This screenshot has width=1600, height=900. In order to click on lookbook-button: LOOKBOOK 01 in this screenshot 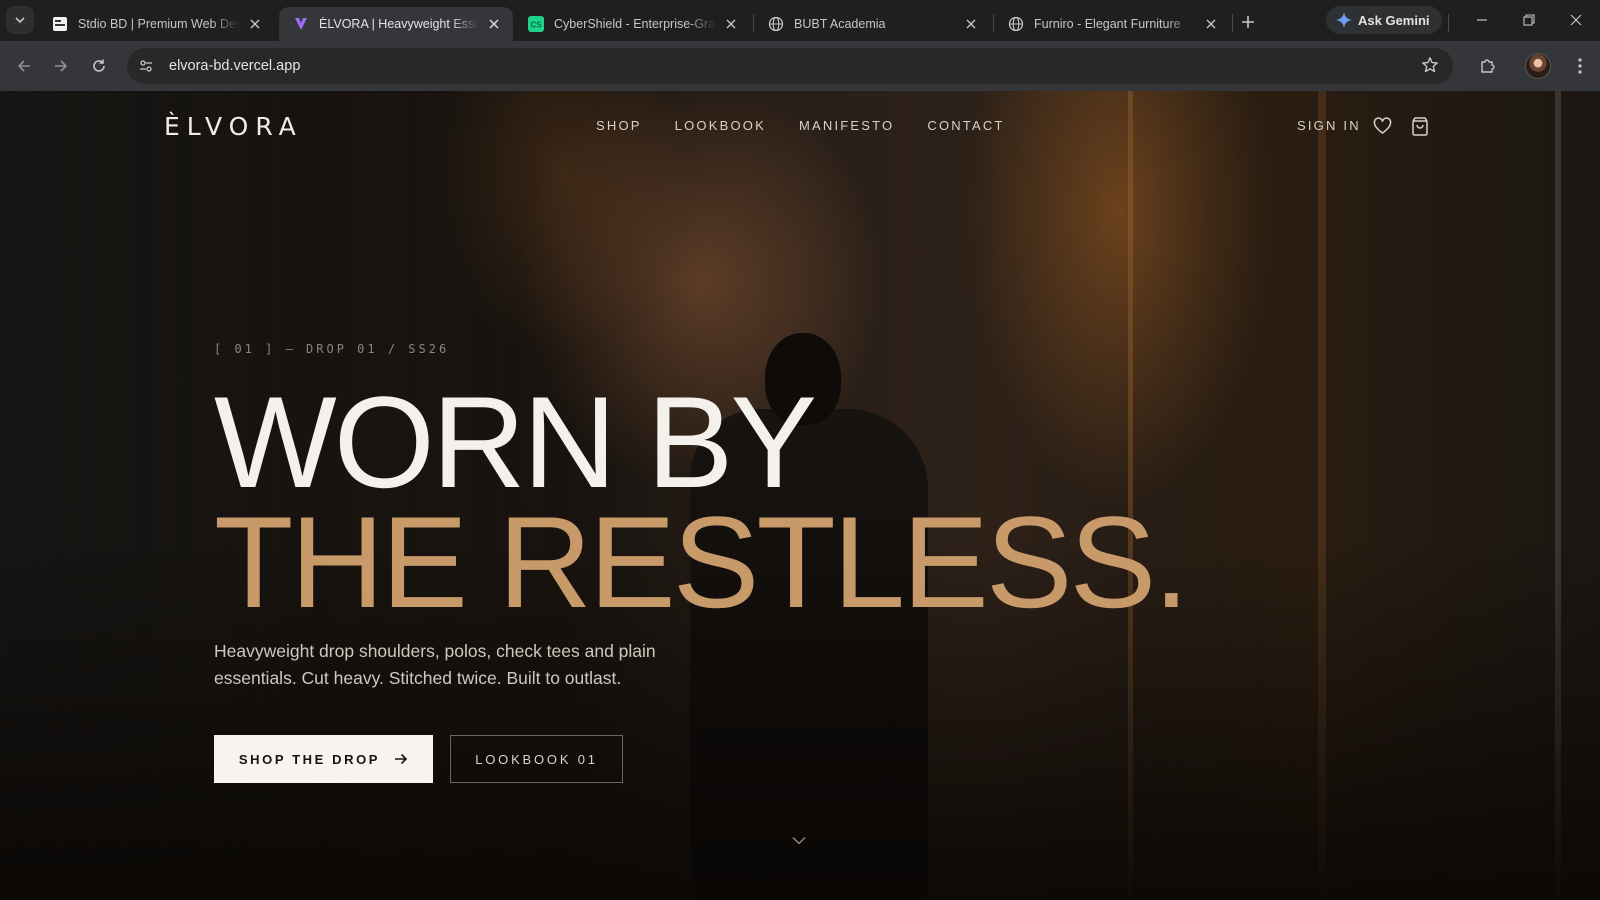, I will do `click(536, 759)`.